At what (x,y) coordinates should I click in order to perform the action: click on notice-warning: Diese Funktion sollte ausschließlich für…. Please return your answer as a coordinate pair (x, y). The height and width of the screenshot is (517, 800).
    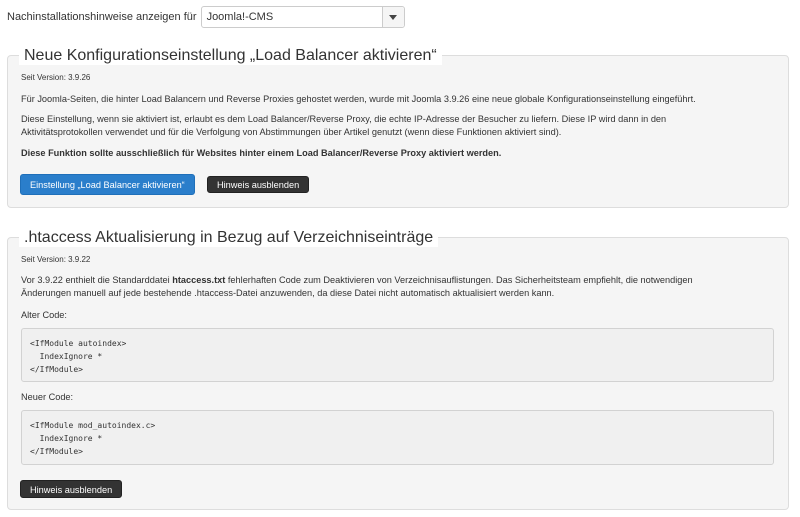
    Looking at the image, I should click on (261, 153).